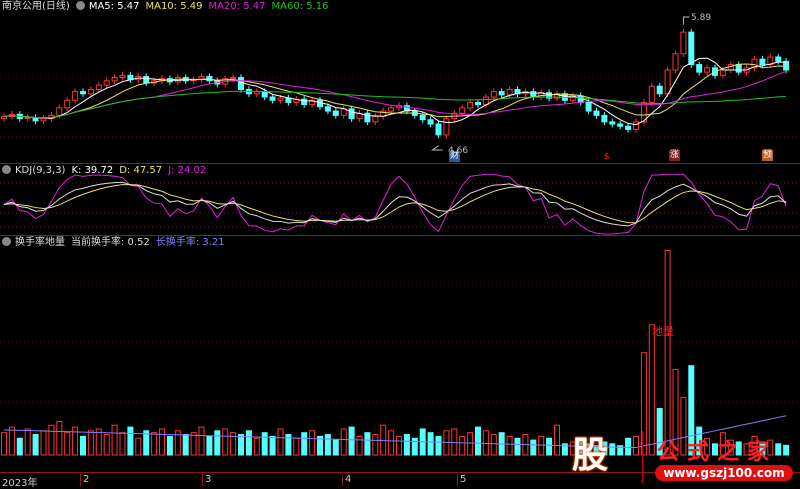 Image resolution: width=800 pixels, height=489 pixels. I want to click on dollar-badge: $, so click(607, 157).